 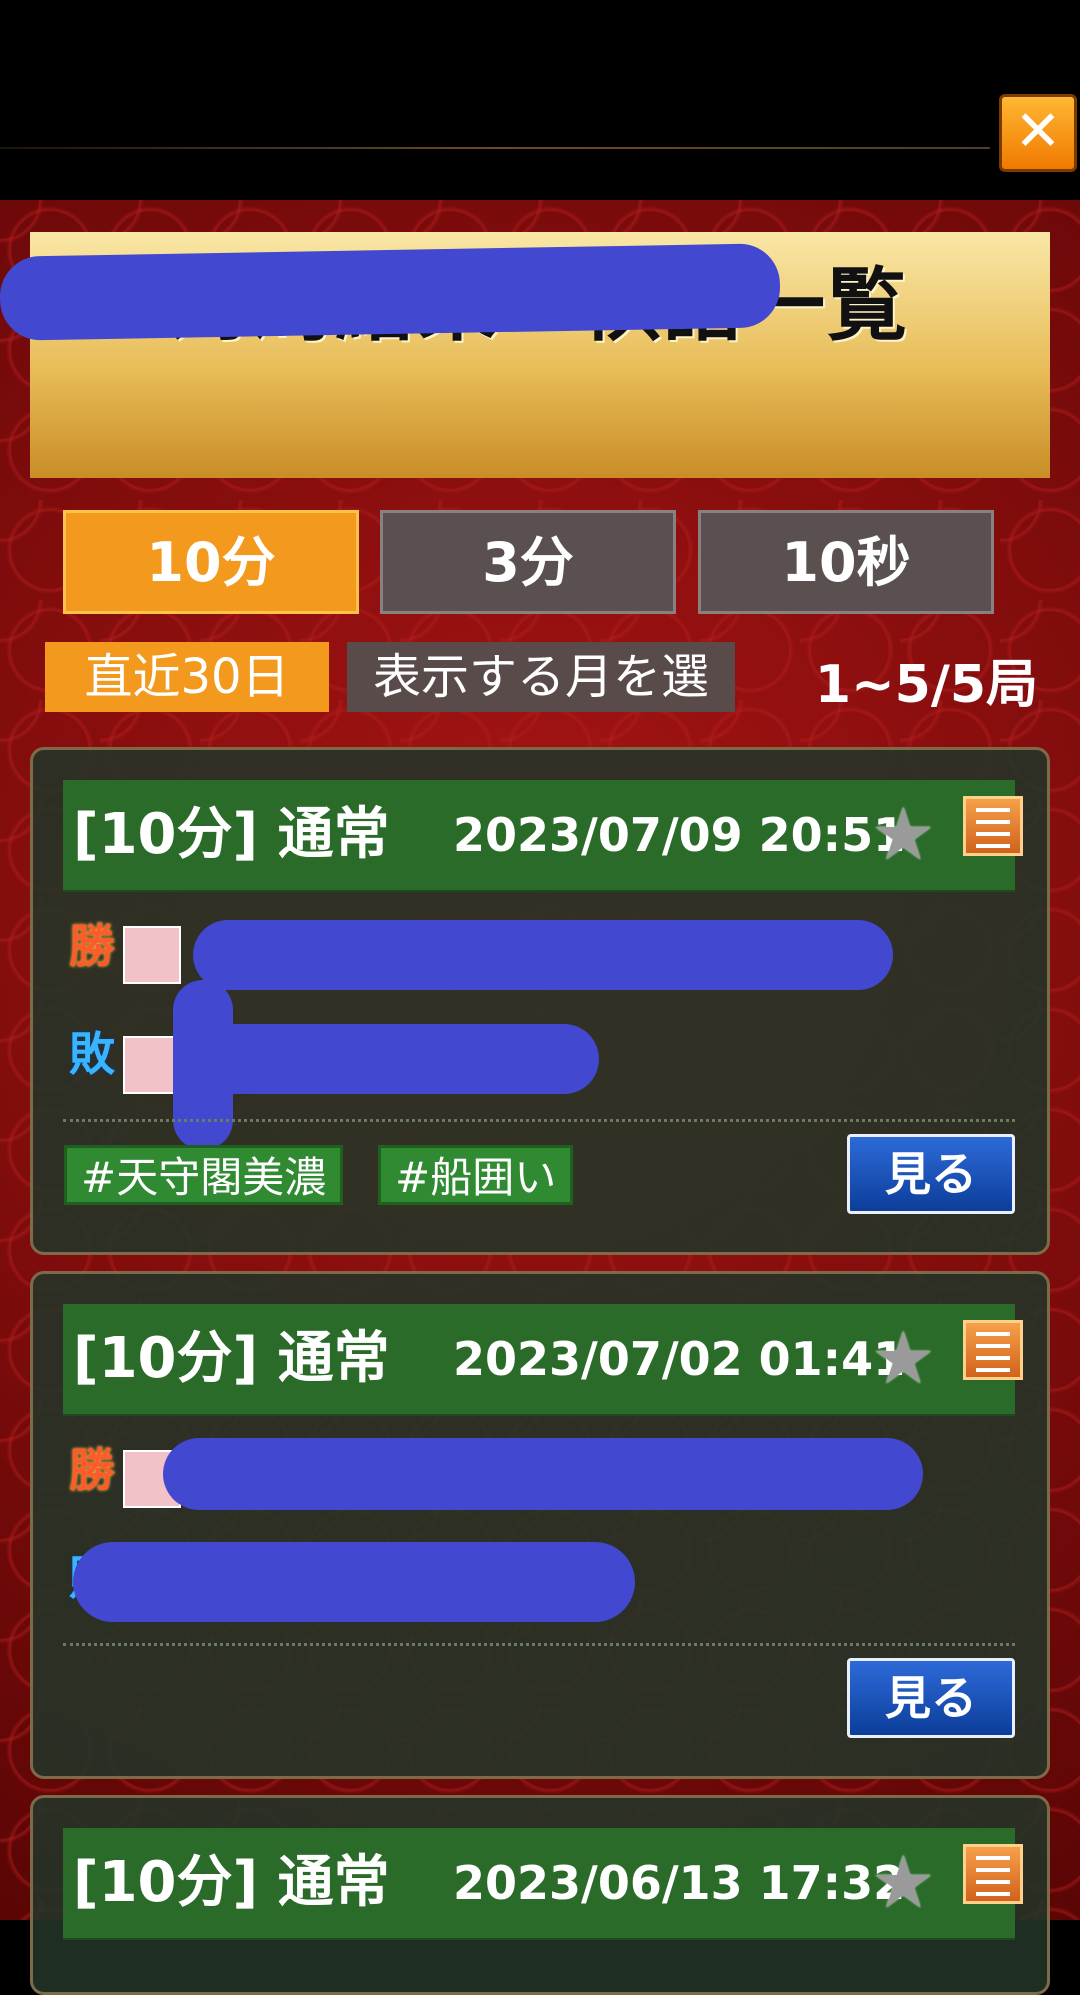 I want to click on game-card: [10分] 通常 2023/06/13 17:32 ★, so click(x=540, y=1895).